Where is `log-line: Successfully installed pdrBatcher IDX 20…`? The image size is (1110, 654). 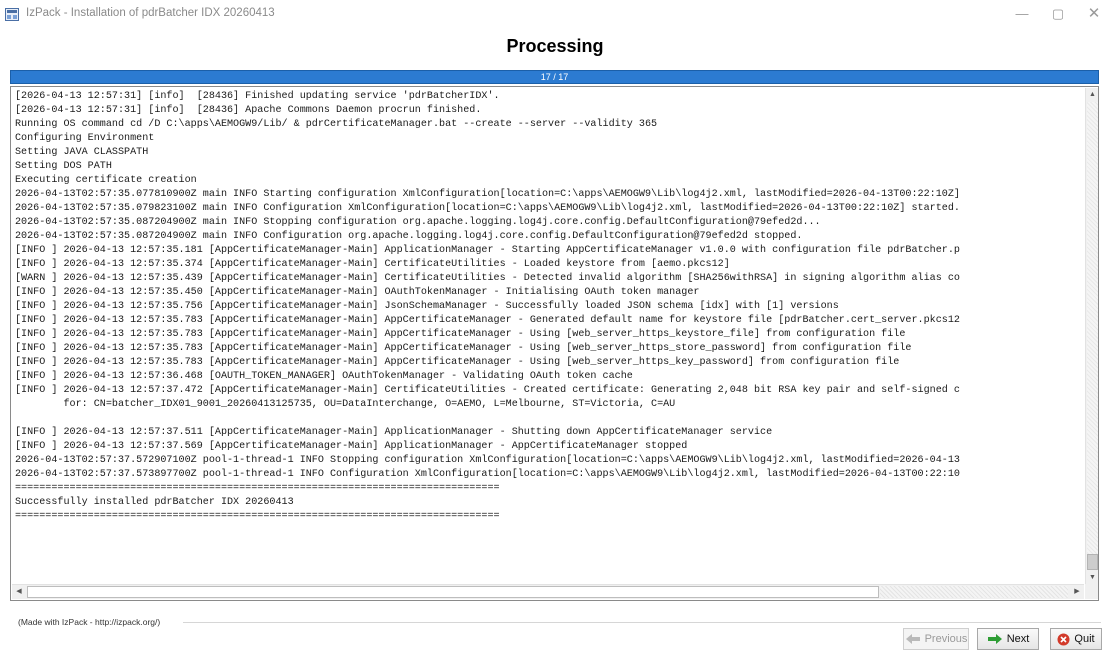
log-line: Successfully installed pdrBatcher IDX 20… is located at coordinates (154, 502).